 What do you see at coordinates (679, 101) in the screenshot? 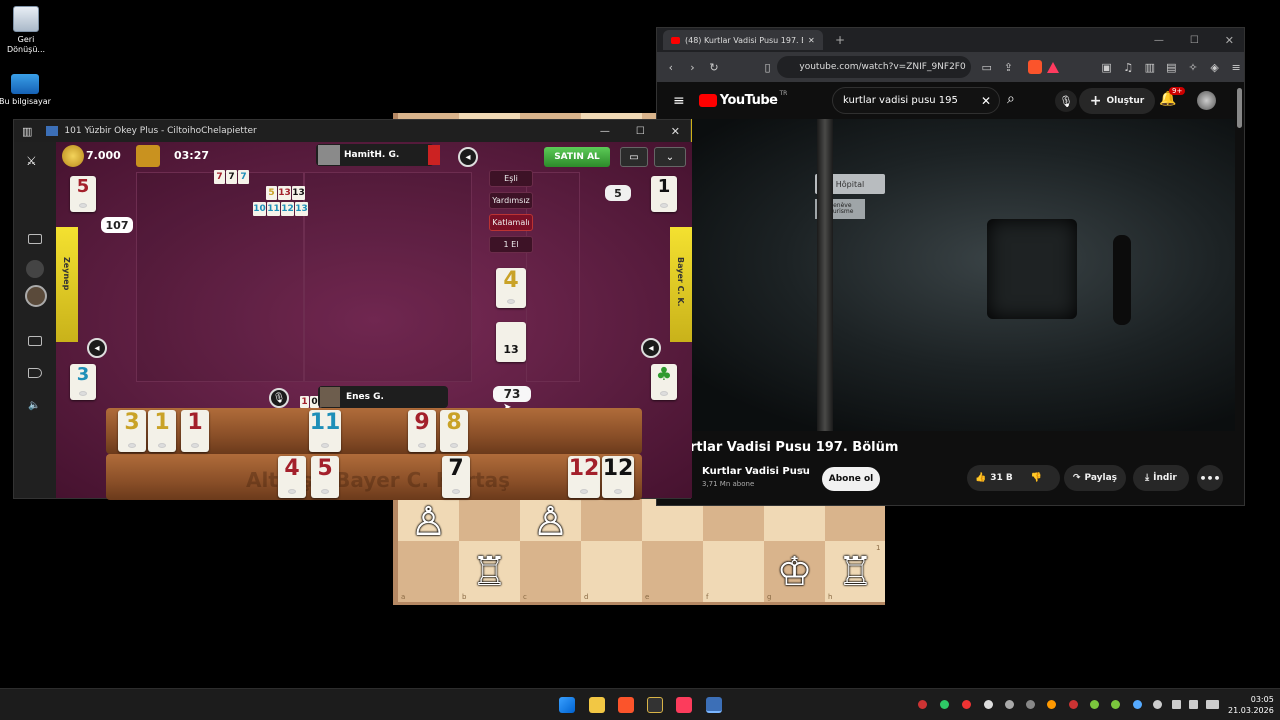
I see `hamburger-icon: ≡` at bounding box center [679, 101].